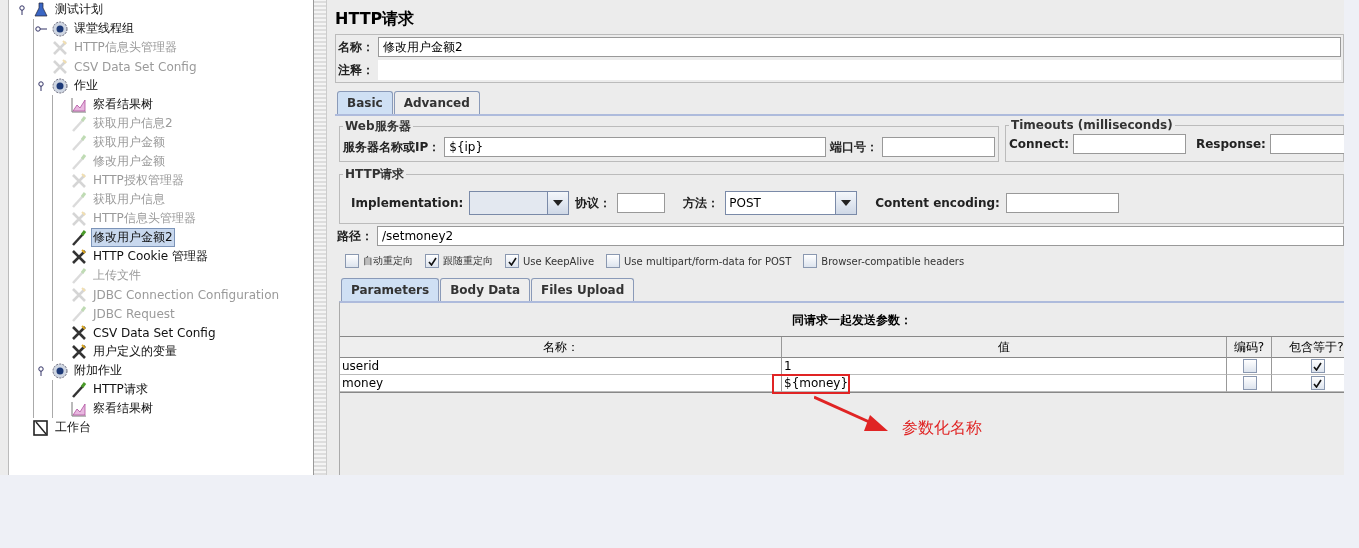 This screenshot has height=548, width=1359. What do you see at coordinates (561, 366) in the screenshot?
I see `table-cell: userid` at bounding box center [561, 366].